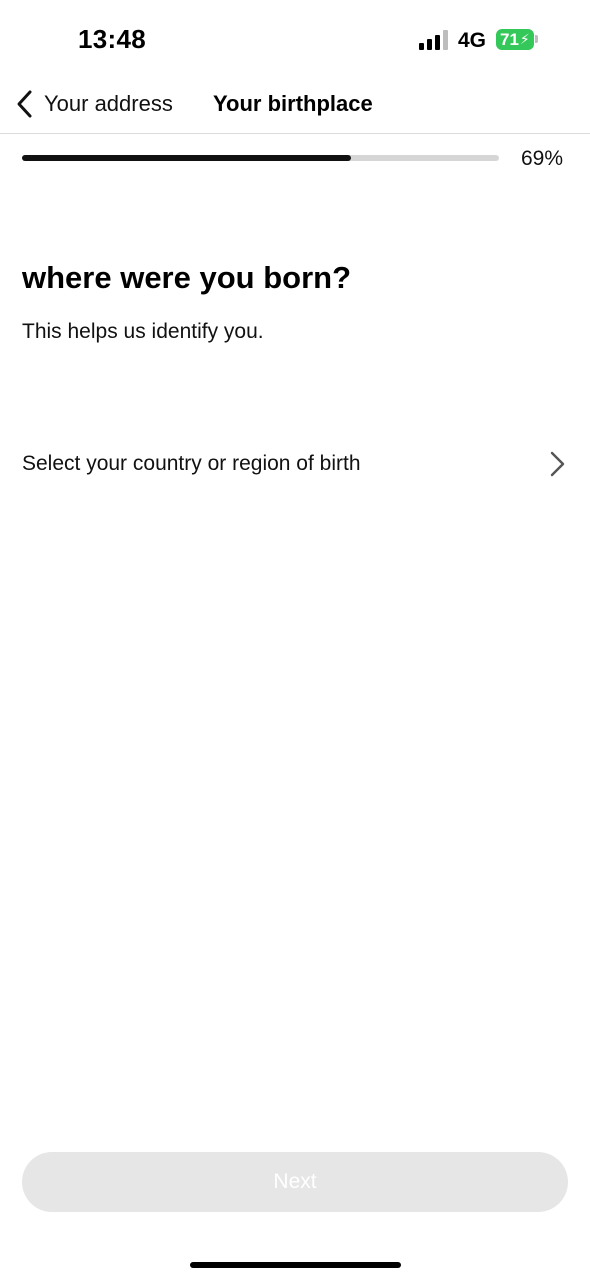  Describe the element at coordinates (24, 104) in the screenshot. I see `chevron-left-icon` at that location.